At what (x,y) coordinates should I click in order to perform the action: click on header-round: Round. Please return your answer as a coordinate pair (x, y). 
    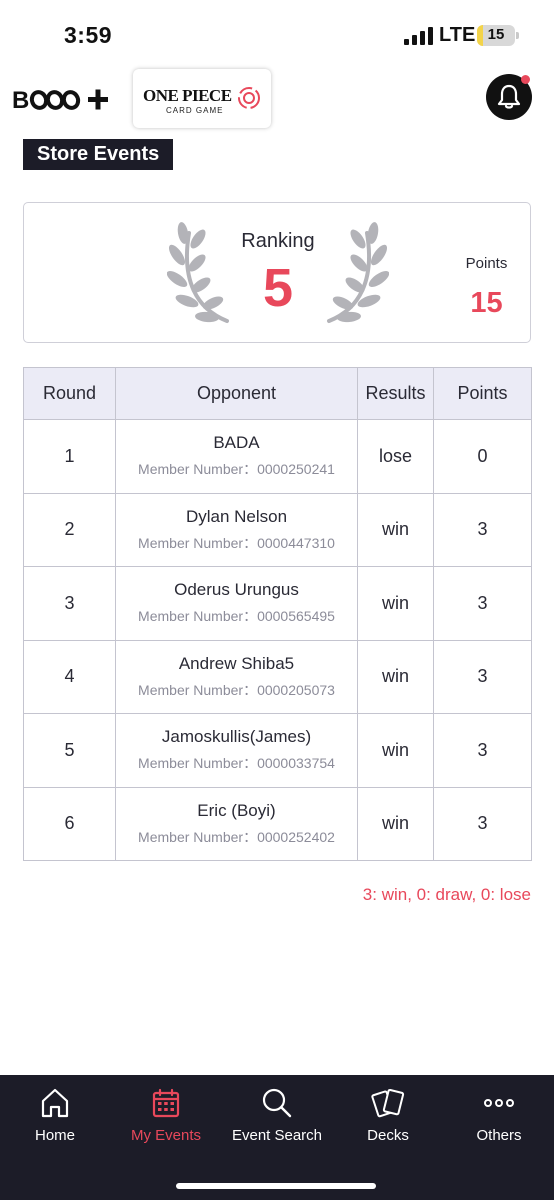
    Looking at the image, I should click on (69, 393).